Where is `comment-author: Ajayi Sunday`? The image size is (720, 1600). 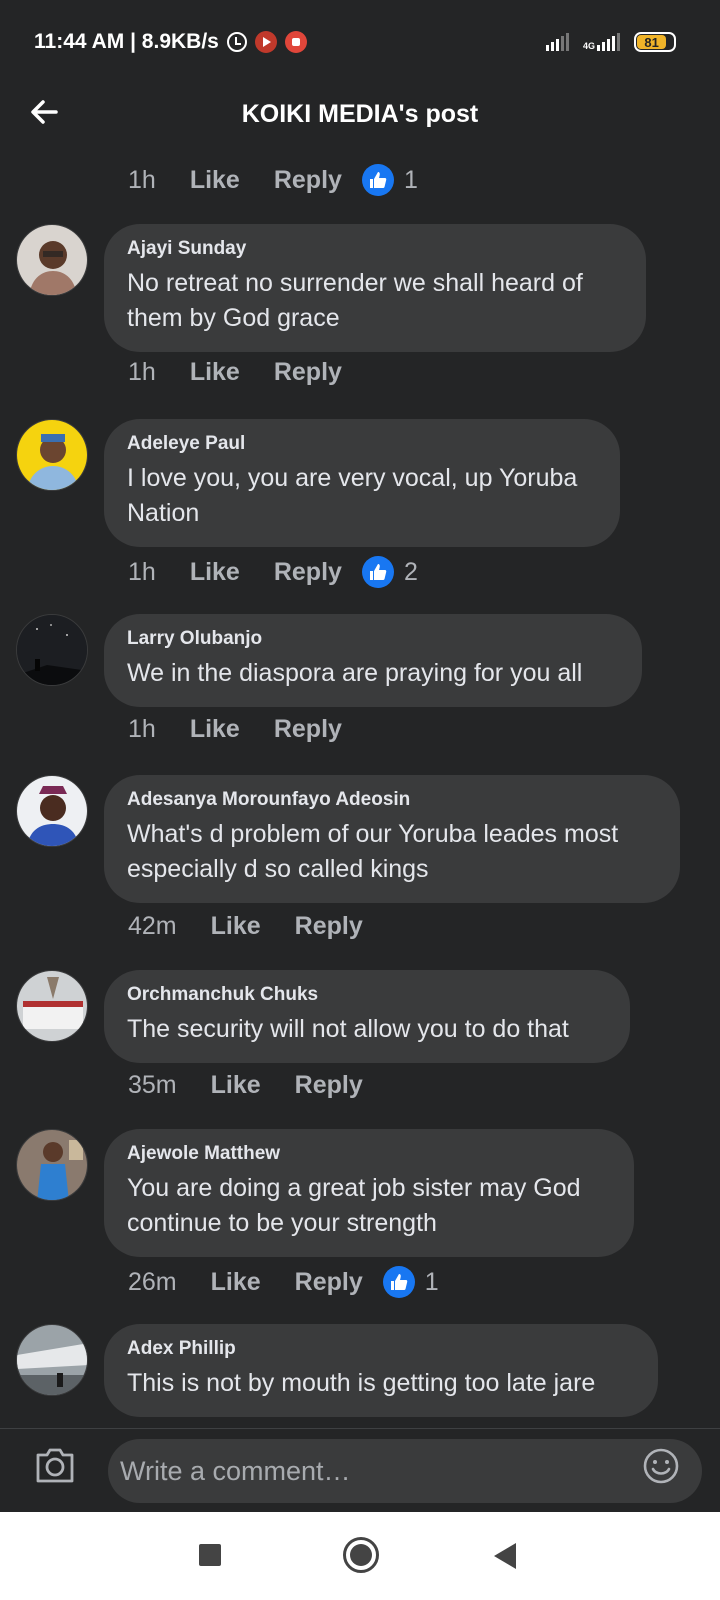
comment-author: Ajayi Sunday is located at coordinates (374, 249).